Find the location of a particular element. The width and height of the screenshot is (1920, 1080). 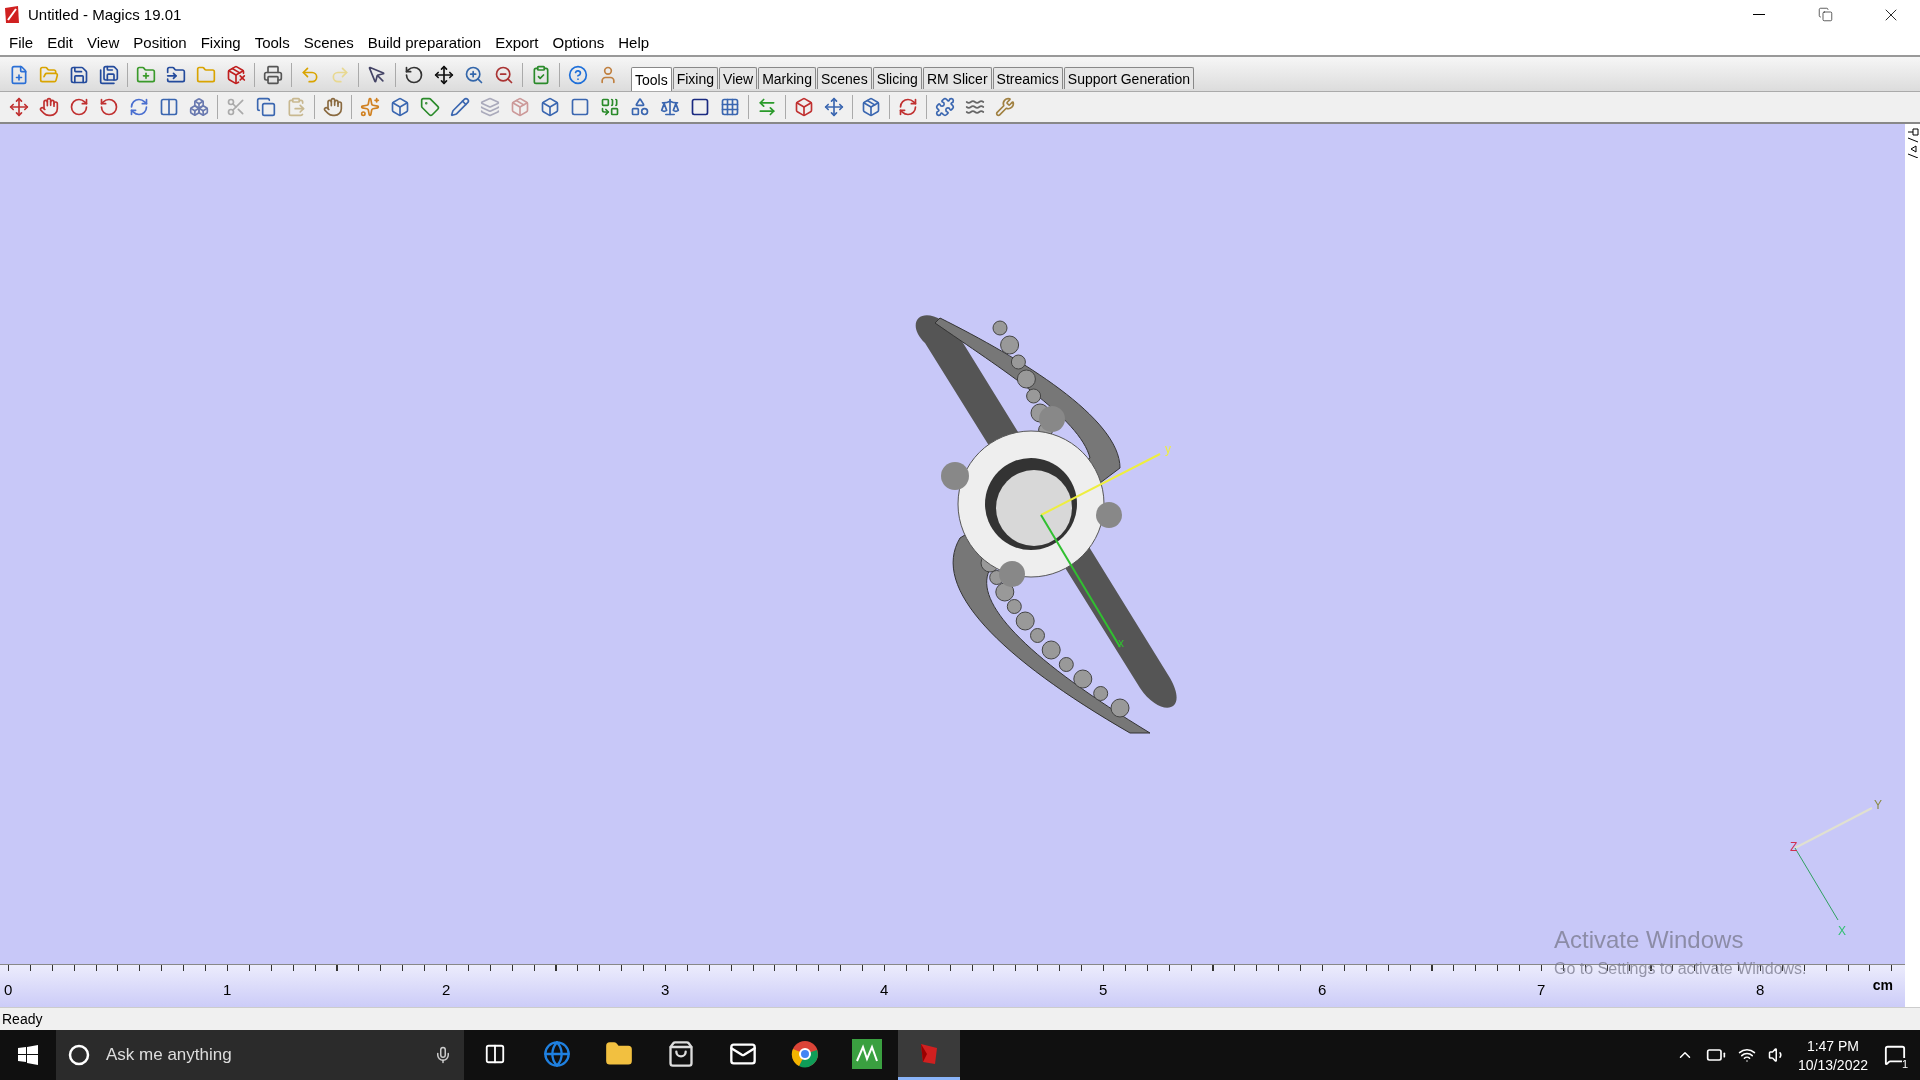

menu-item: Export is located at coordinates (517, 42).